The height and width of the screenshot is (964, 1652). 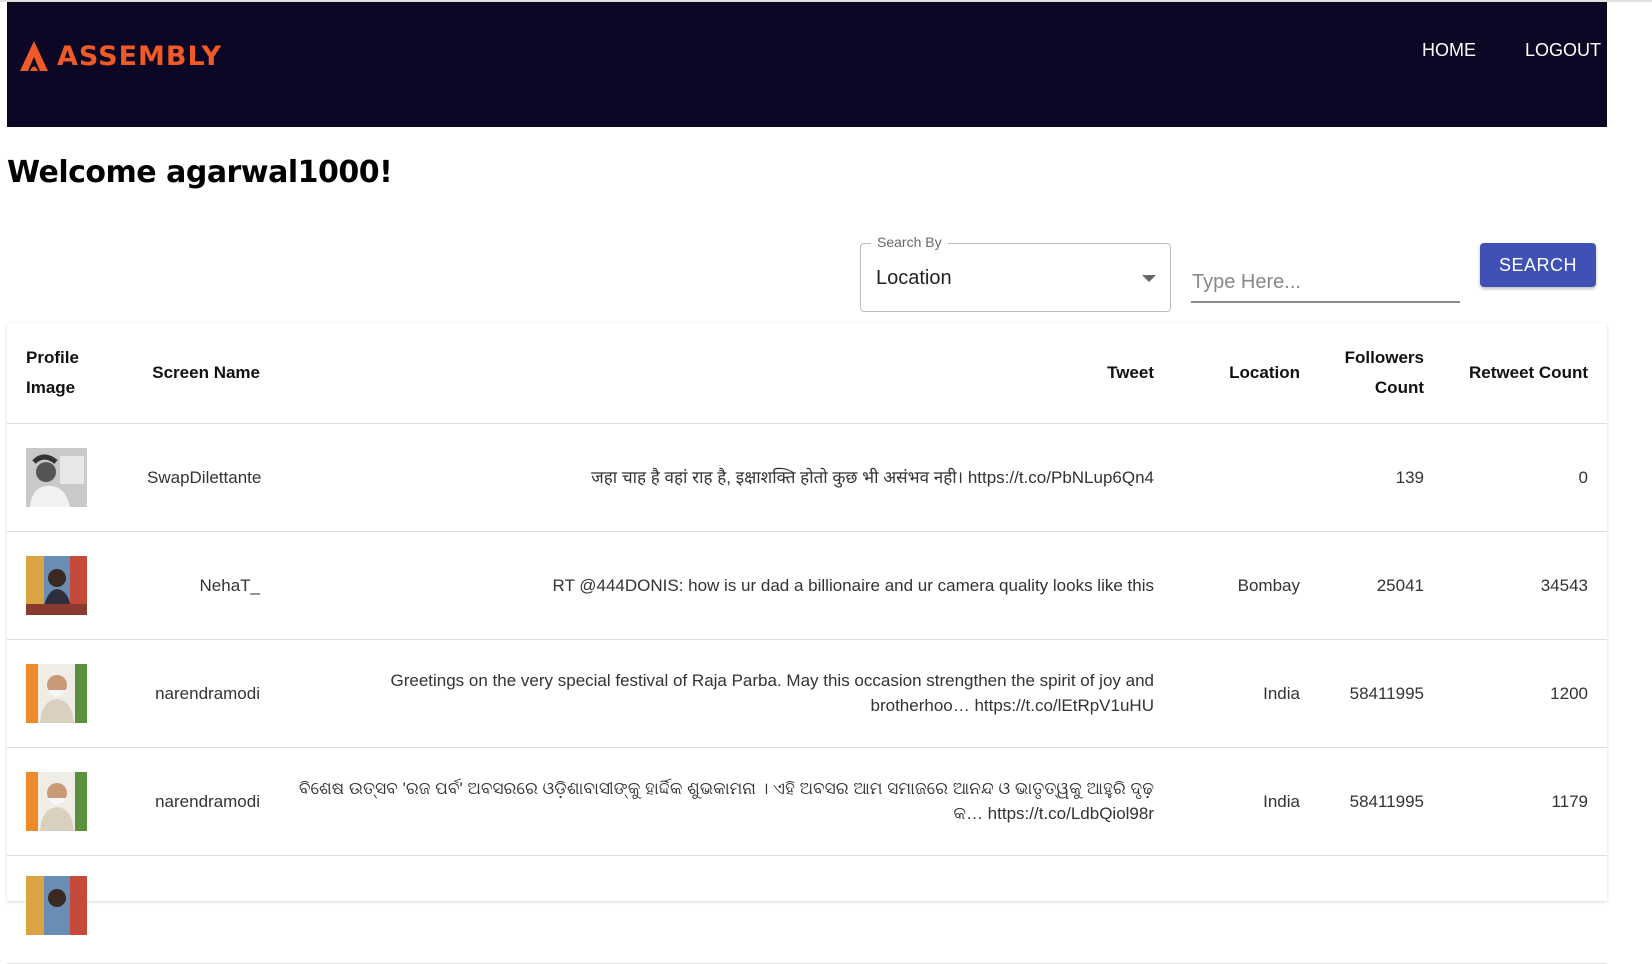 I want to click on header-screen-name: Screen Name, so click(x=203, y=373).